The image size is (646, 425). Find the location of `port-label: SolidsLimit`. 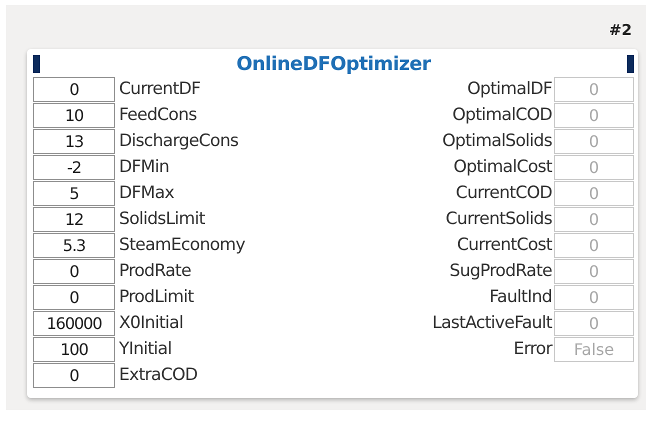

port-label: SolidsLimit is located at coordinates (162, 219).